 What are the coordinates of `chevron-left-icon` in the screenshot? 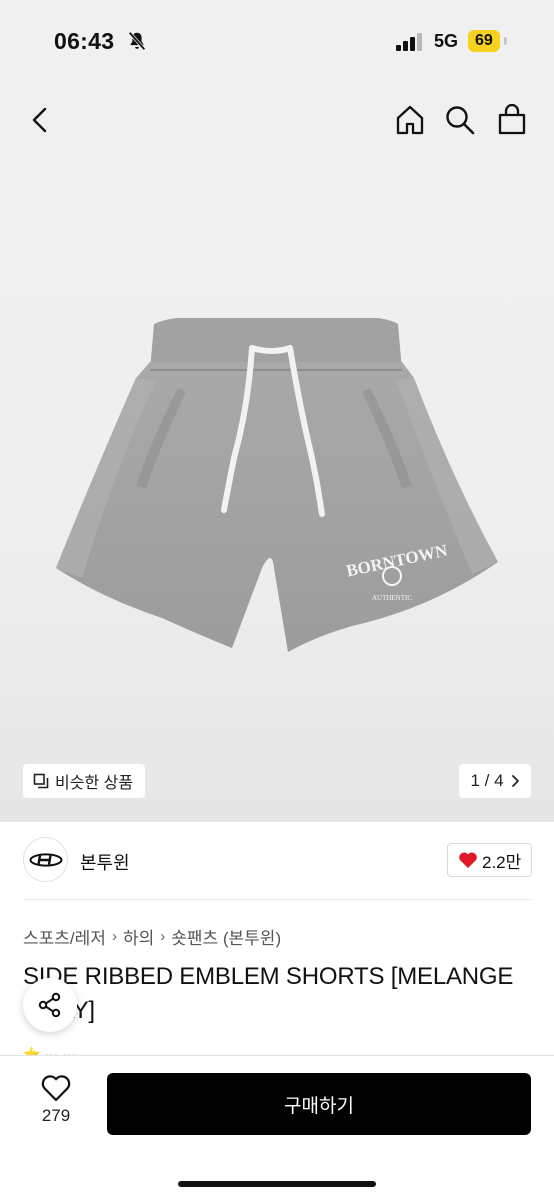 It's located at (39, 120).